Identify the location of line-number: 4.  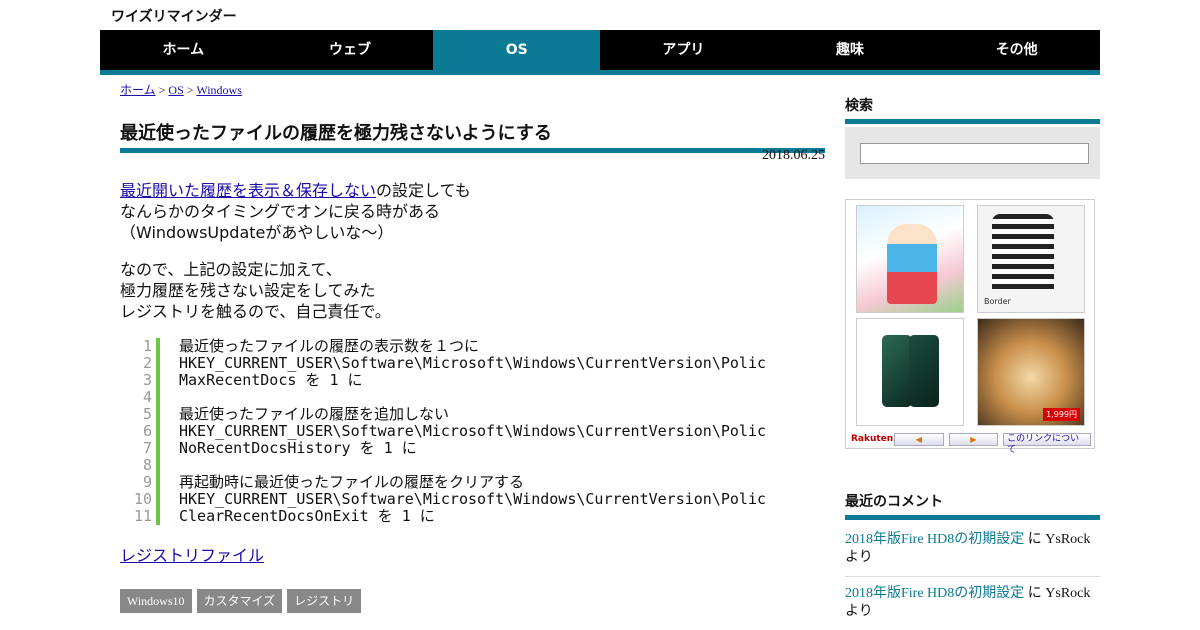
(140, 397).